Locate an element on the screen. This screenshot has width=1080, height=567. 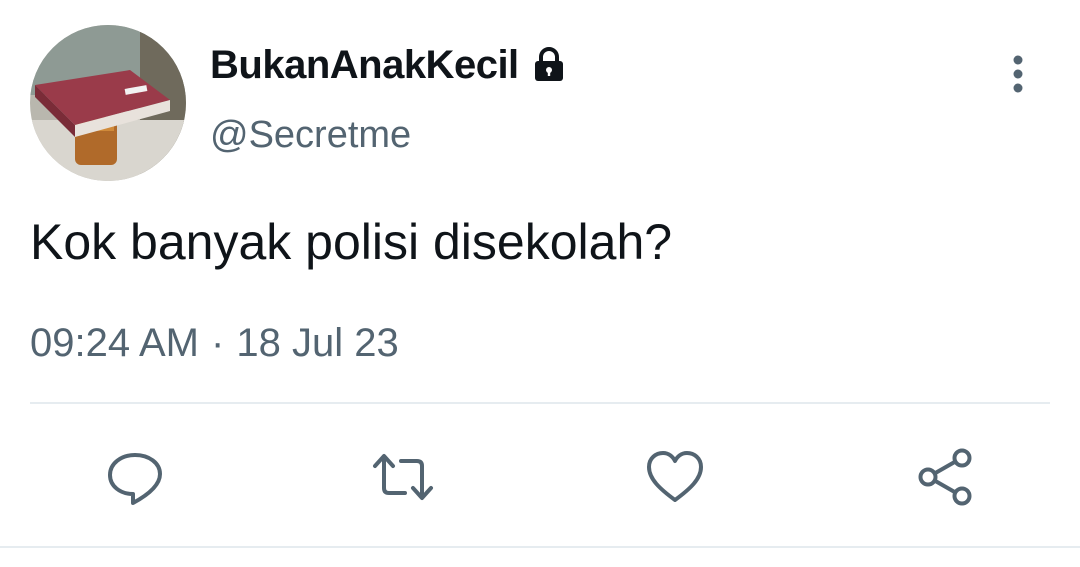
divider is located at coordinates (540, 403).